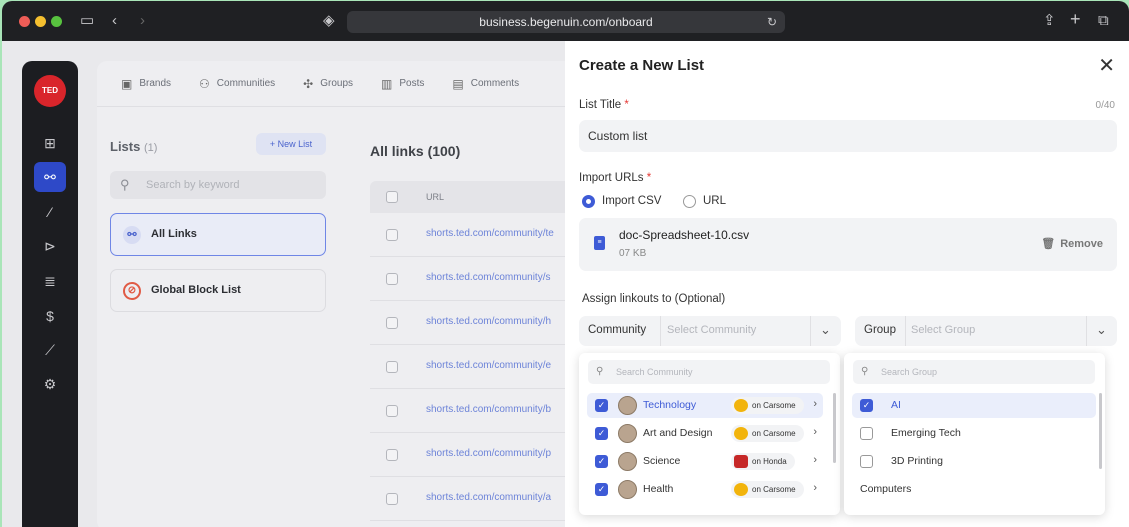 The image size is (1129, 527). What do you see at coordinates (599, 243) in the screenshot?
I see `file-icon: ≡` at bounding box center [599, 243].